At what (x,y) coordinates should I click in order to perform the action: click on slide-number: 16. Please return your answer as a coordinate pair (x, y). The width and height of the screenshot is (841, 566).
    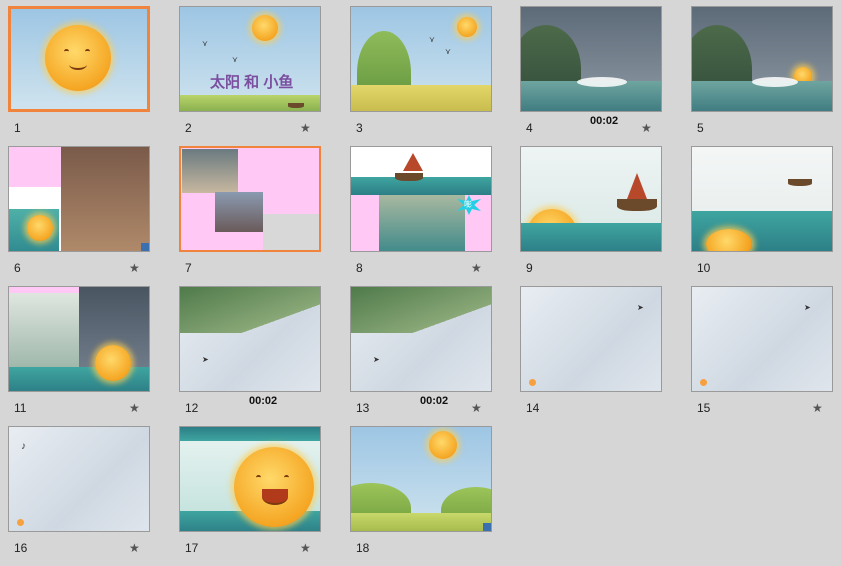
    Looking at the image, I should click on (21, 548).